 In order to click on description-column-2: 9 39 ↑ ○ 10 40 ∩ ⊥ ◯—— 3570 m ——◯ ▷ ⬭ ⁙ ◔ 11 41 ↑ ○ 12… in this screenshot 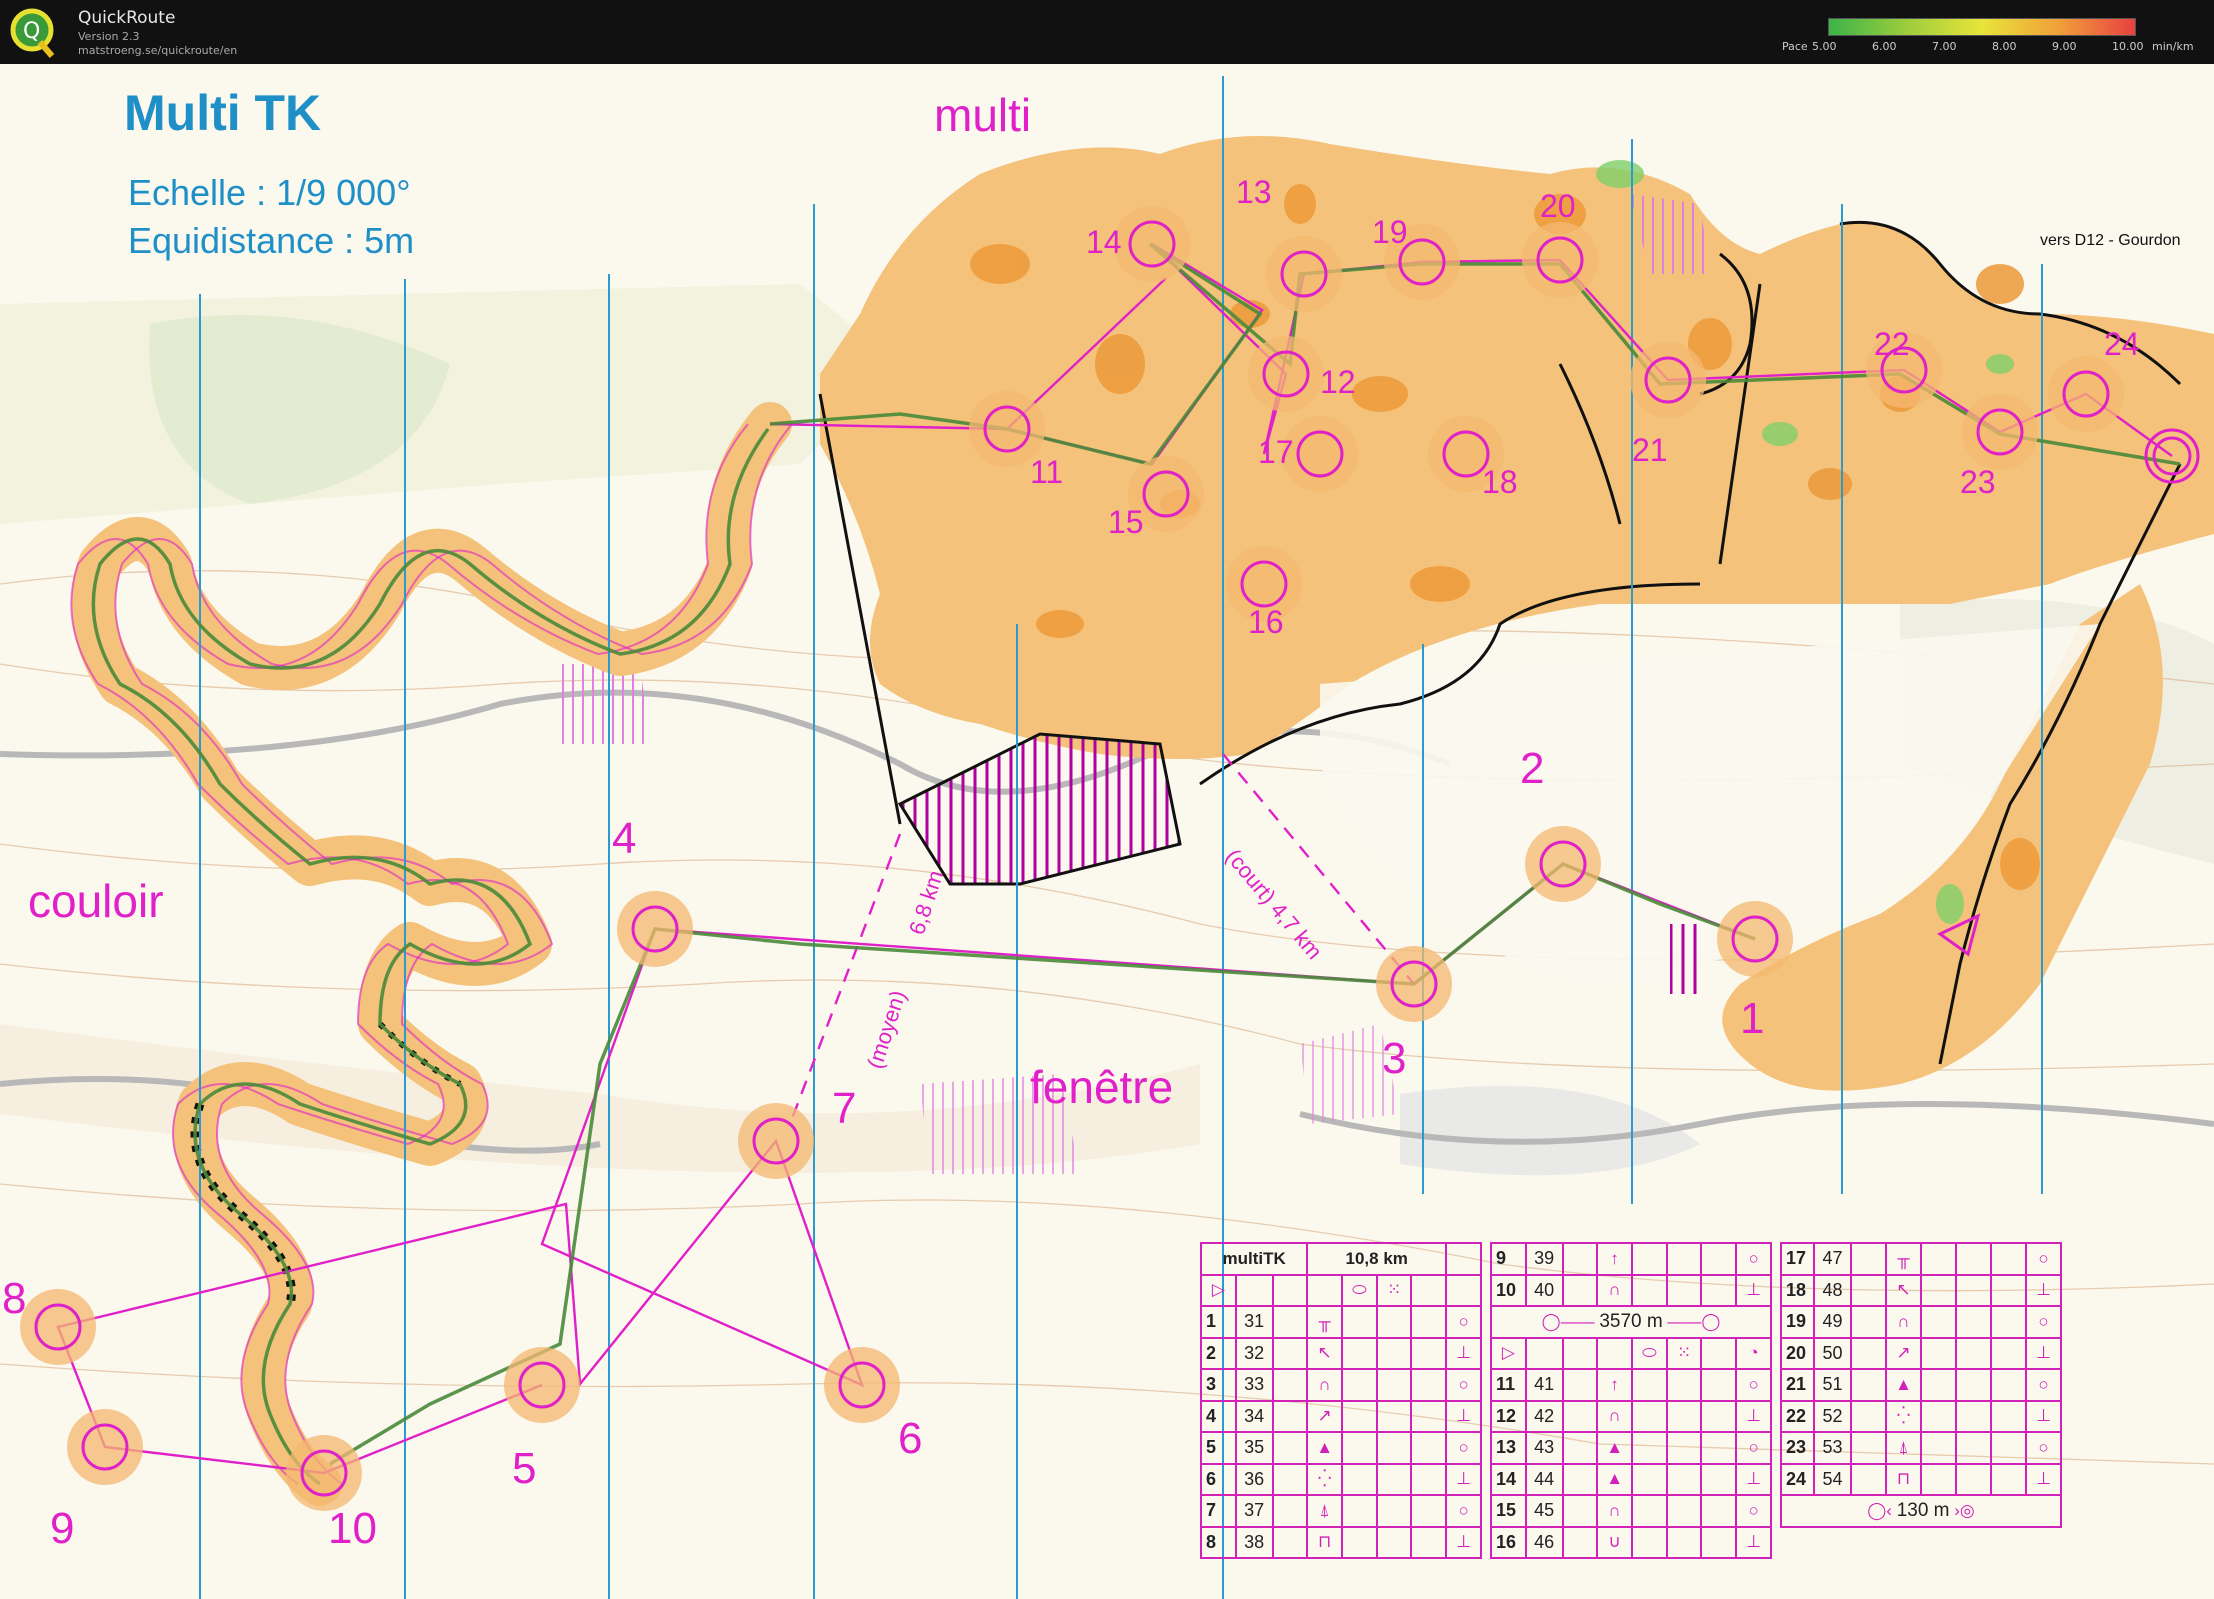, I will do `click(1631, 1400)`.